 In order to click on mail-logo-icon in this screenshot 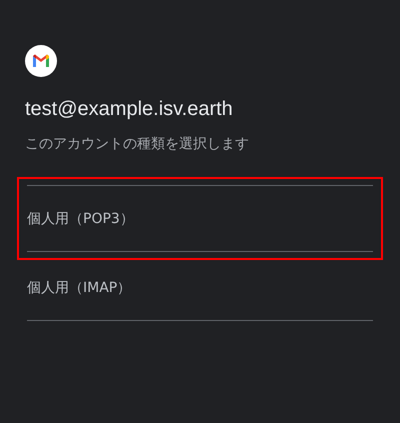, I will do `click(41, 61)`.